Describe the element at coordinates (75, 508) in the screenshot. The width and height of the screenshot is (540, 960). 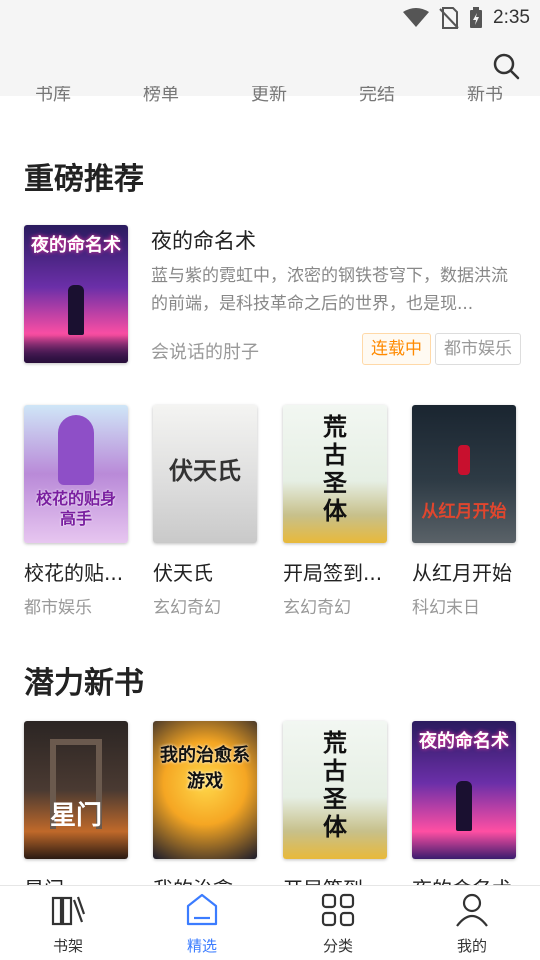
I see `cover-title-text: 校花的贴身高手` at that location.